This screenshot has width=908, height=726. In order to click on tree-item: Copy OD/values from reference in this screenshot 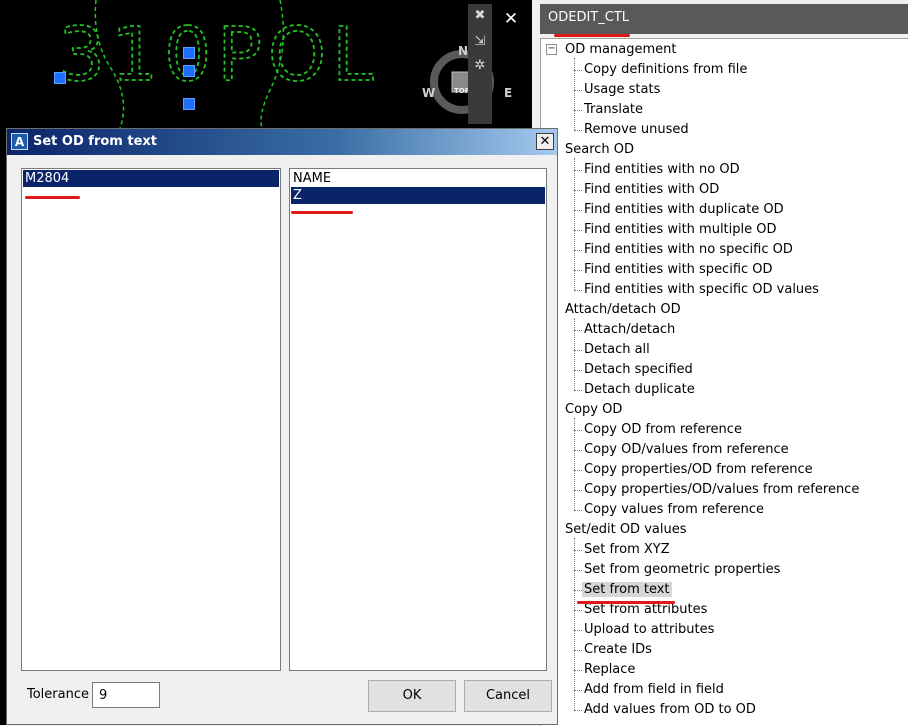, I will do `click(681, 450)`.